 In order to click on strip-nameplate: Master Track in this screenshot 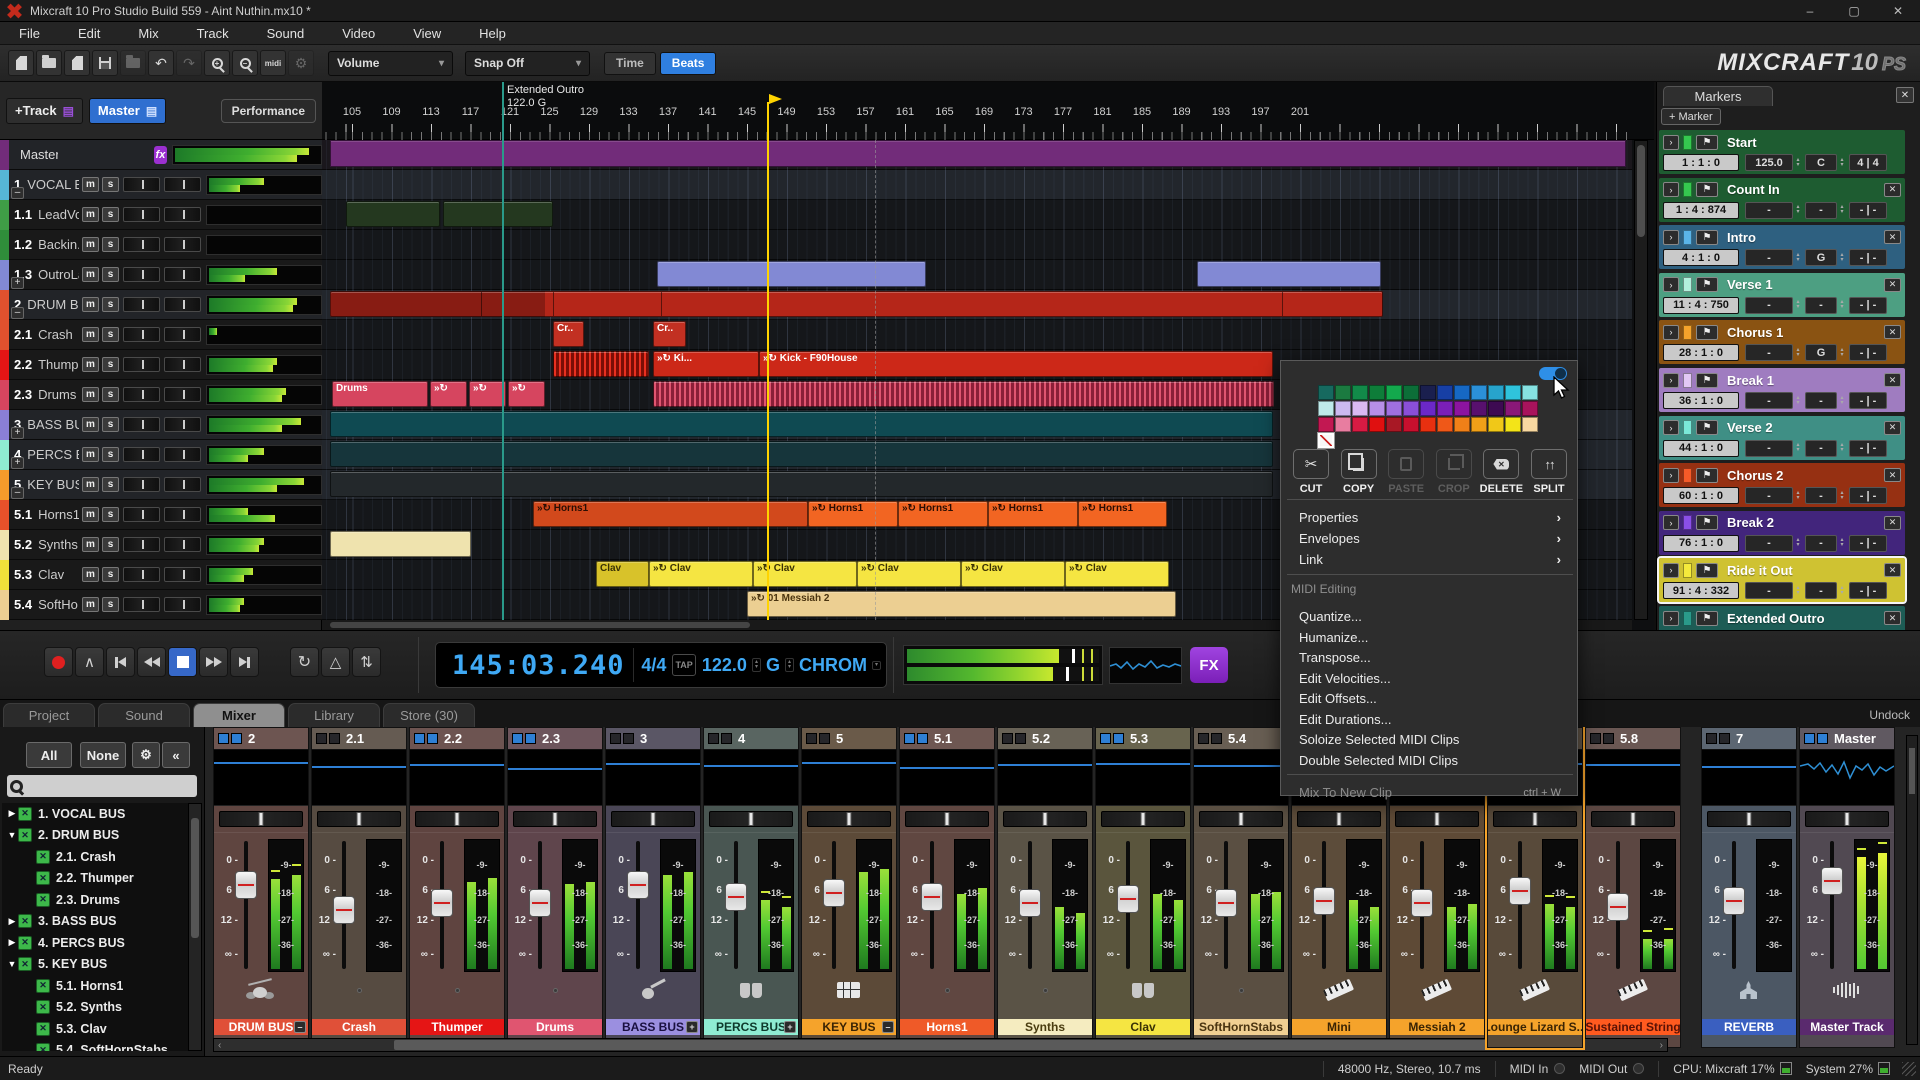, I will do `click(1847, 1027)`.